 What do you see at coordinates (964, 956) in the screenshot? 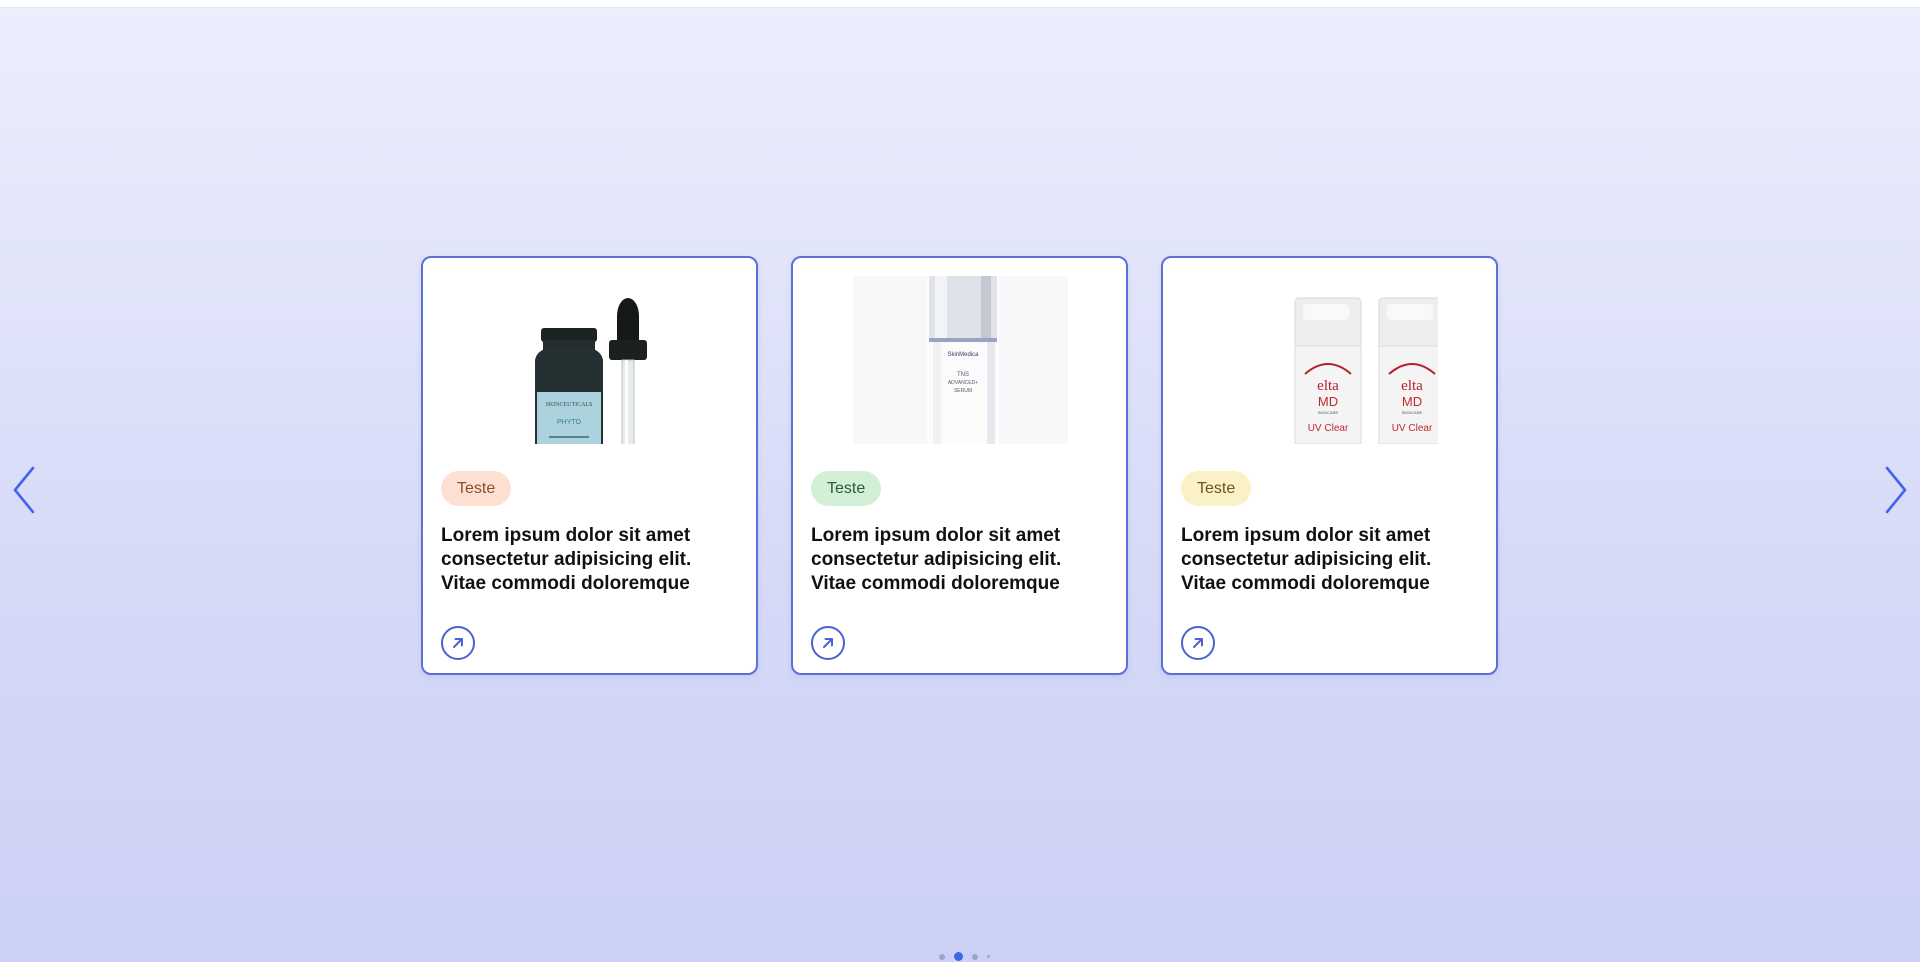
I see `carousel-pagination` at bounding box center [964, 956].